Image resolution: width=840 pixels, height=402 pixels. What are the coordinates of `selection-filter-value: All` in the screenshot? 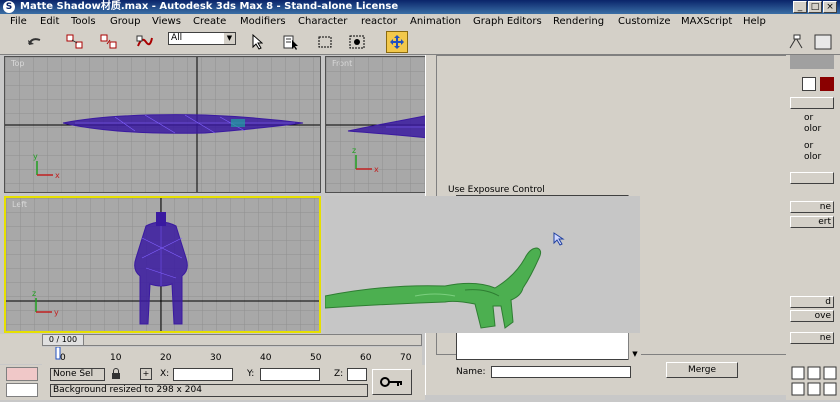 It's located at (177, 38).